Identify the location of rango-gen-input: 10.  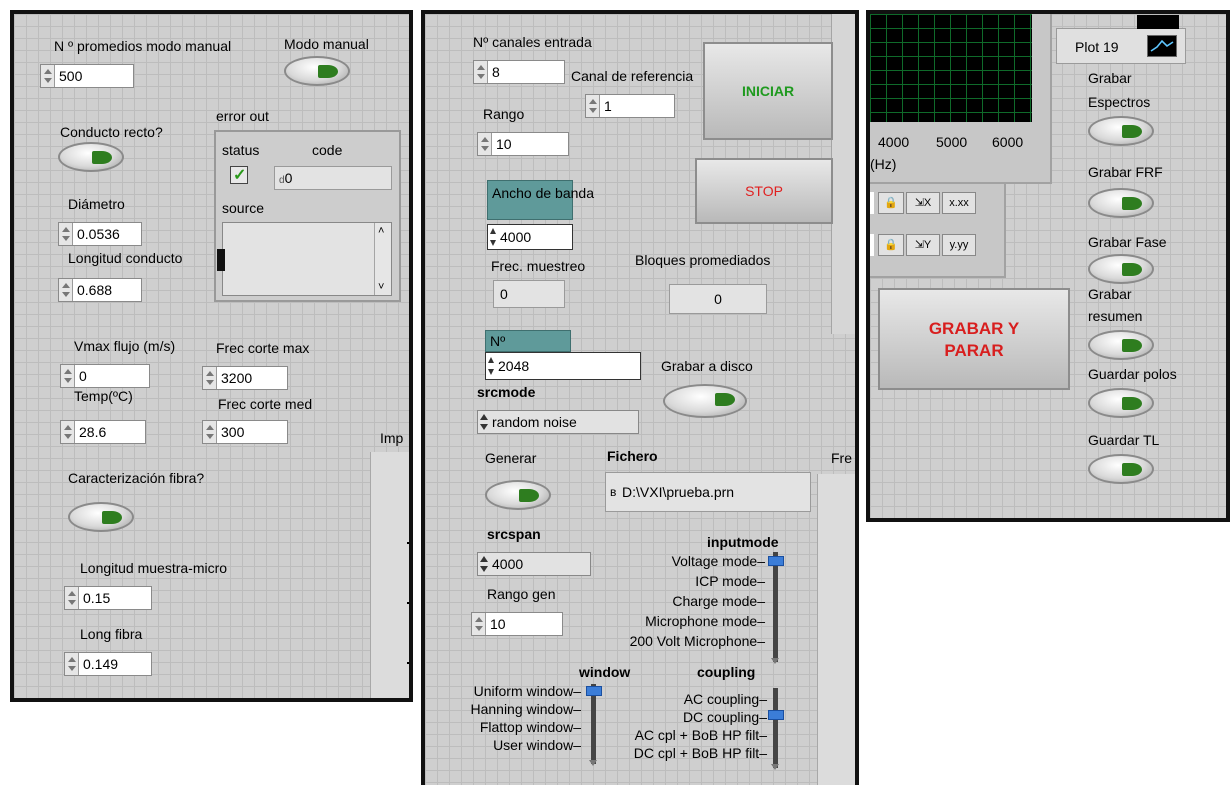
(517, 624).